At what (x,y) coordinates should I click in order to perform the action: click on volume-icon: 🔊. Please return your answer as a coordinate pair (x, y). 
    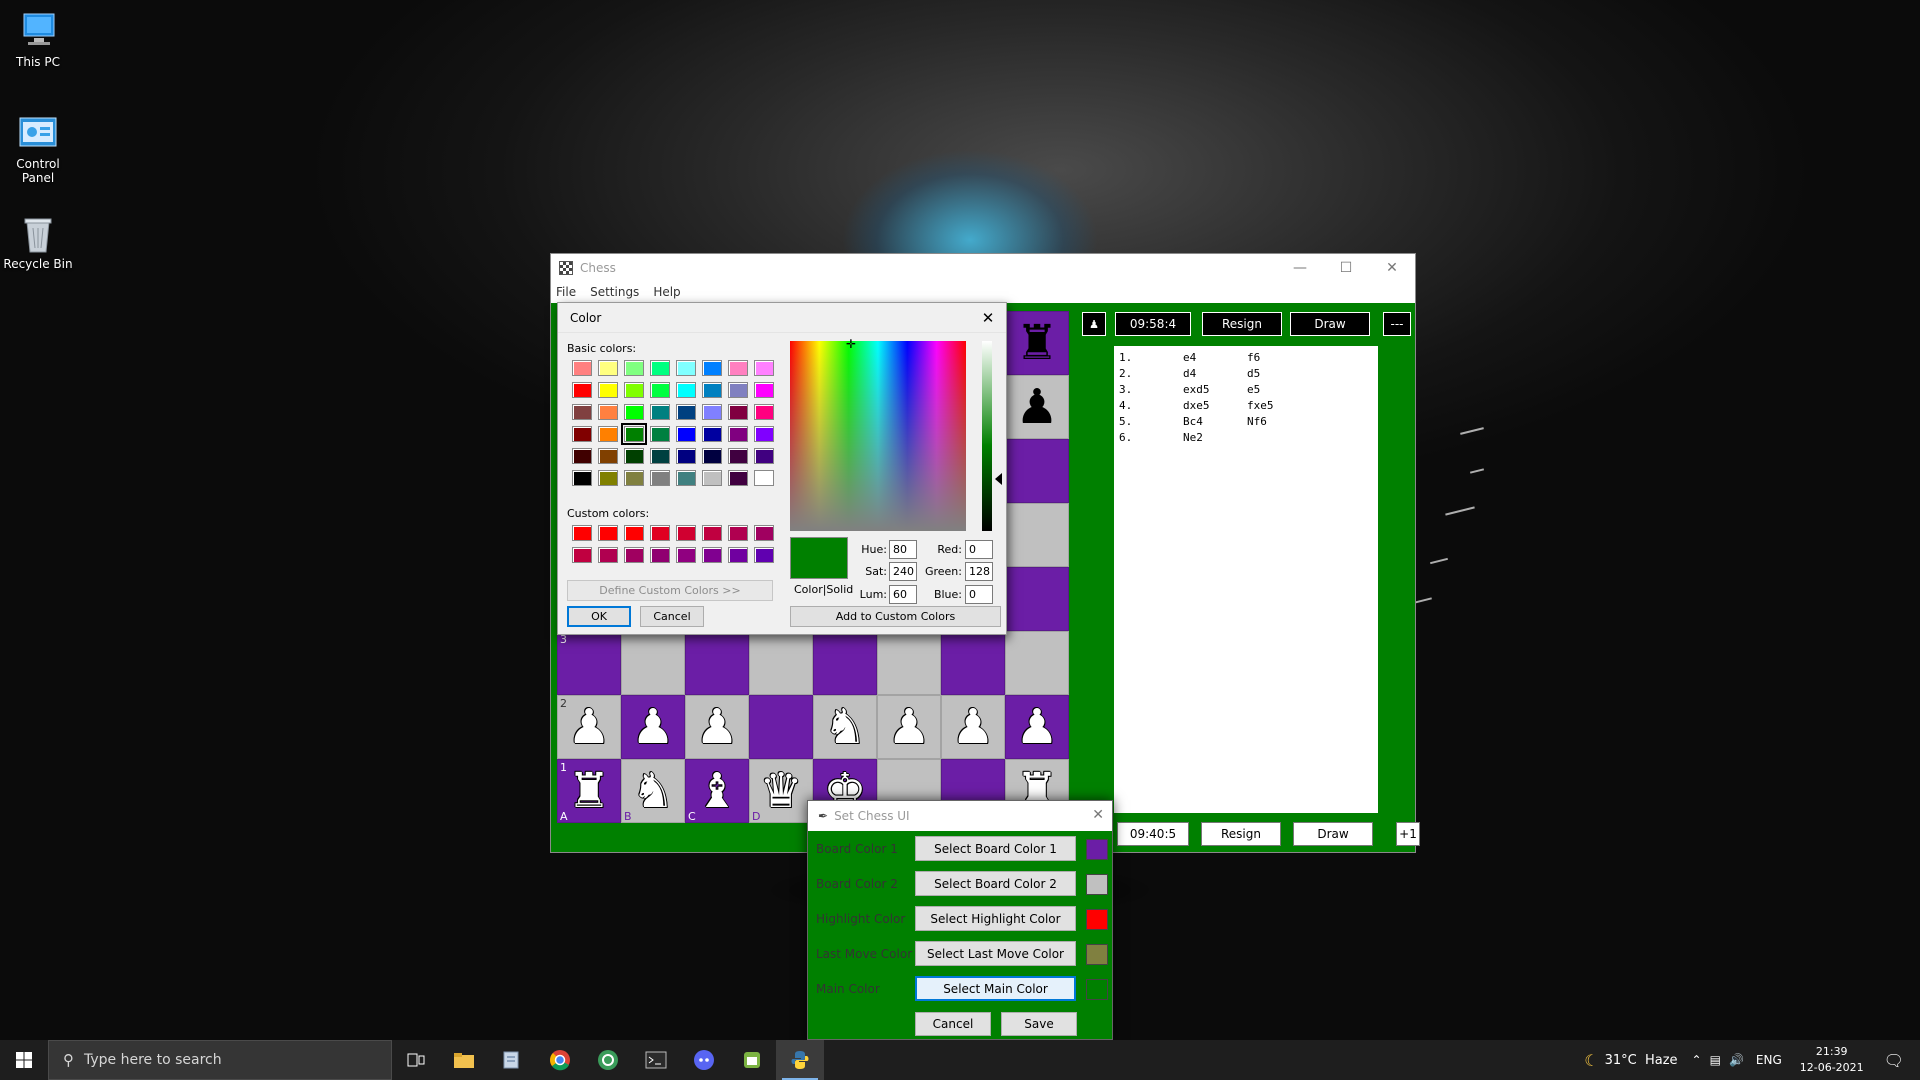
    Looking at the image, I should click on (1736, 1060).